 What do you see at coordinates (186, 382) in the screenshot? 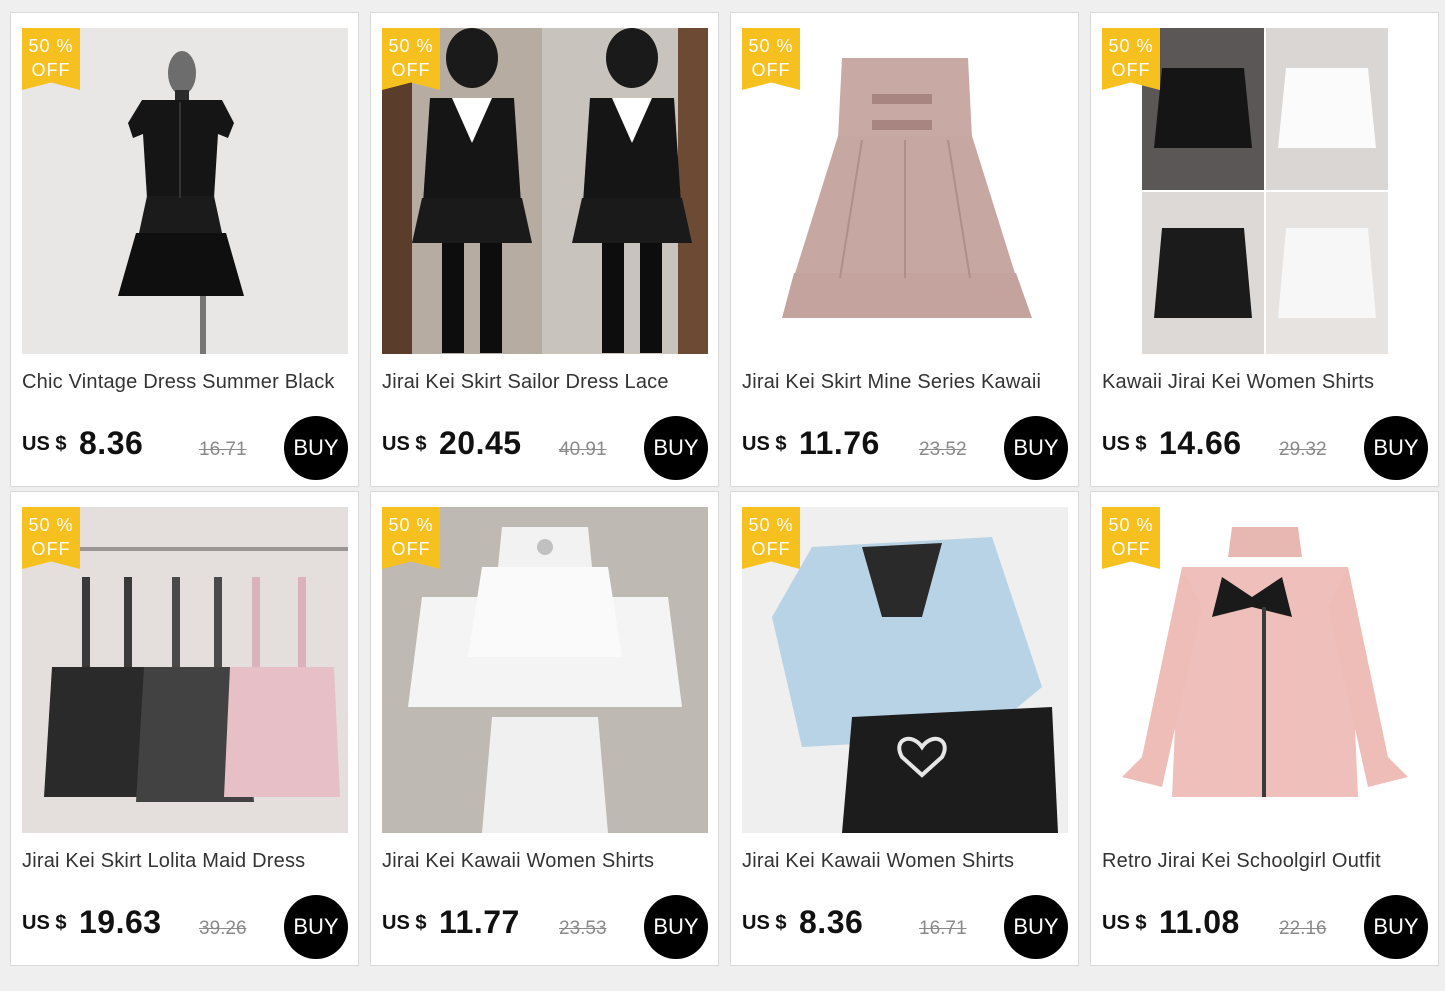
I see `product-title: Chic Vintage Dress Summer Black` at bounding box center [186, 382].